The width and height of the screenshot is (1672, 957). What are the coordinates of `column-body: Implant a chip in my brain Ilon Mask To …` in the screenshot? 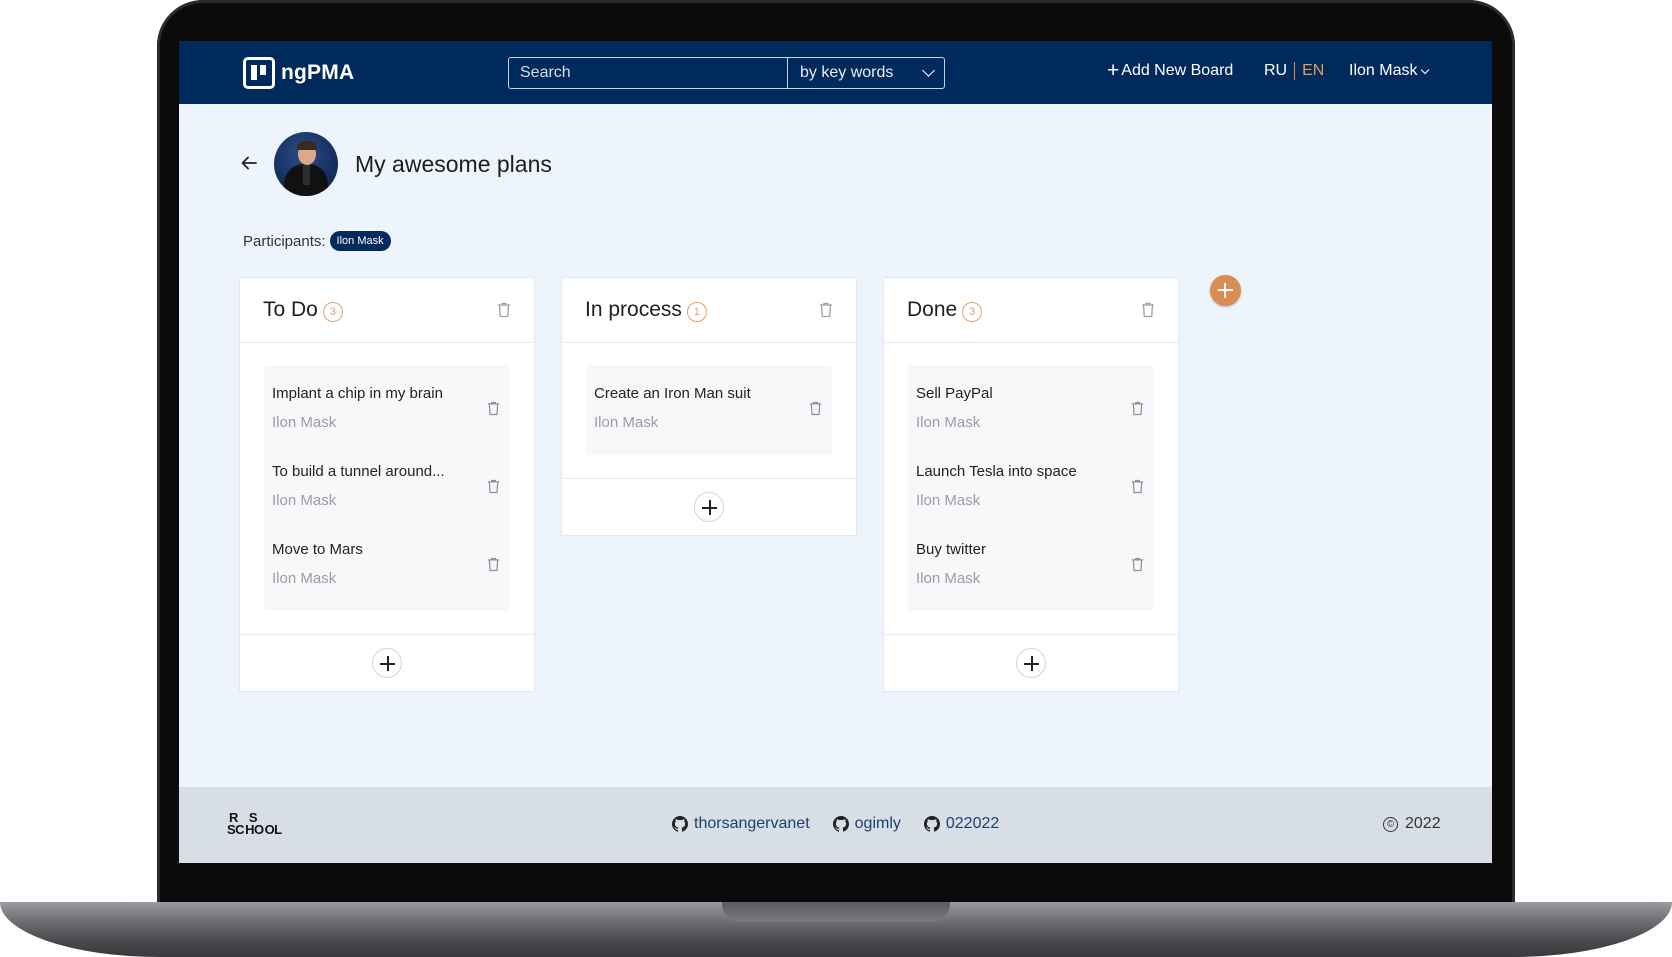 It's located at (387, 489).